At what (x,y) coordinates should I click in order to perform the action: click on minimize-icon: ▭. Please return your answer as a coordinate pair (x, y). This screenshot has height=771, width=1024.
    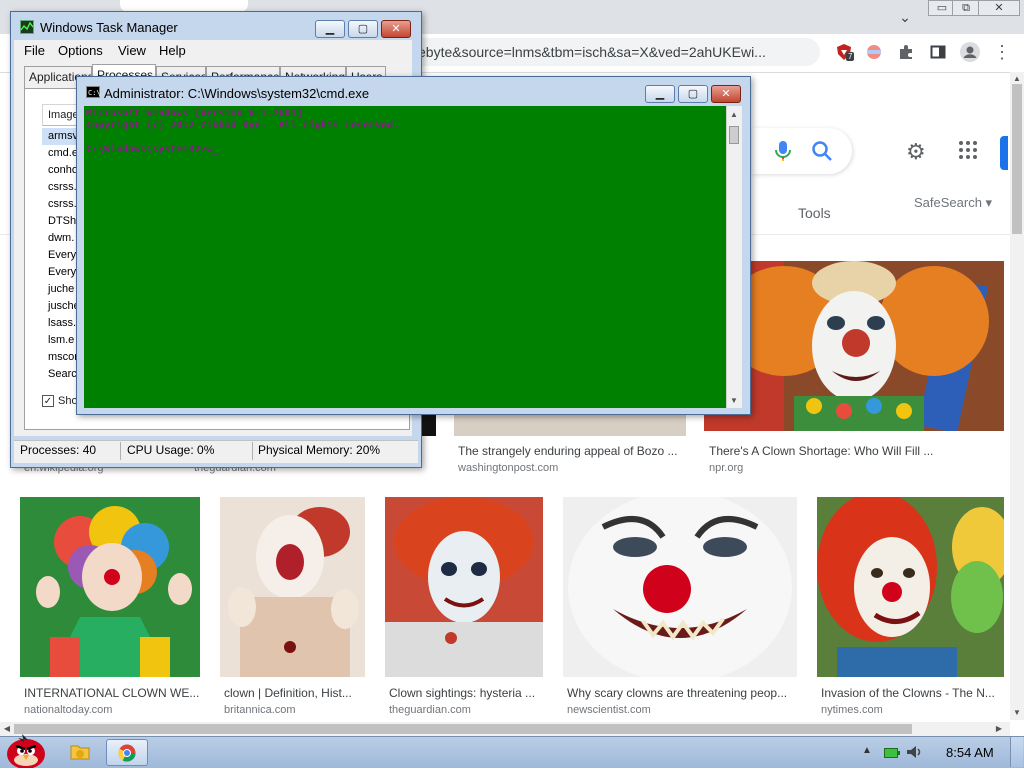
    Looking at the image, I should click on (942, 8).